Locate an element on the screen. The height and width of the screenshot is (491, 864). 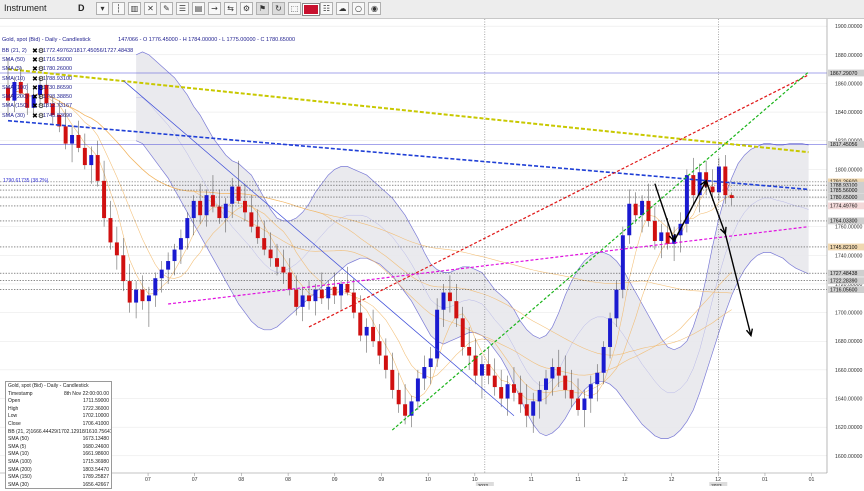
info-row: Open 1711.59000 is located at coordinates (58, 402).